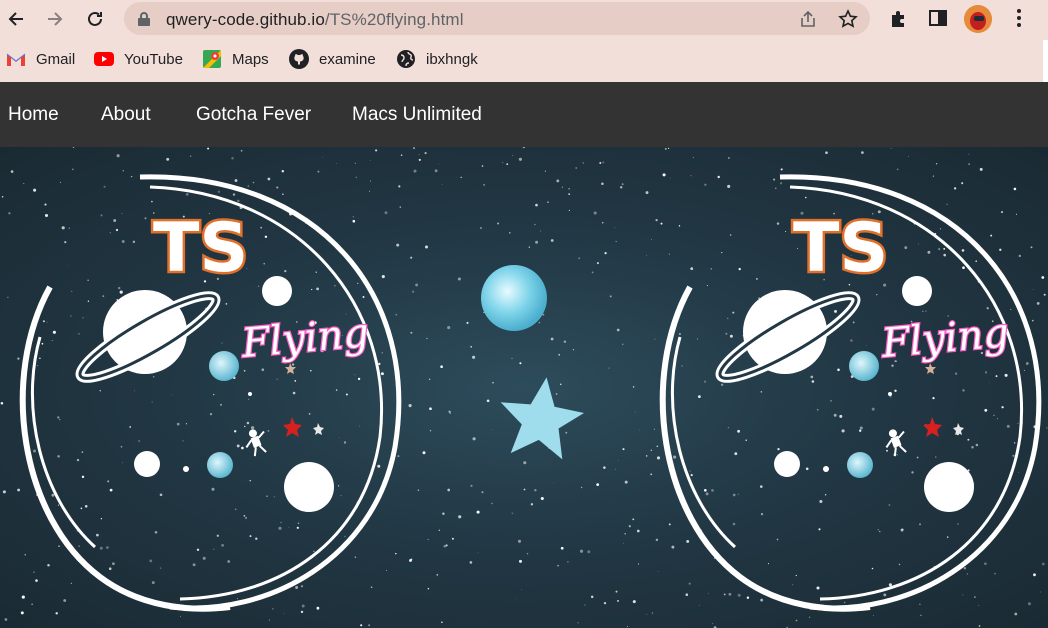 The height and width of the screenshot is (628, 1048). Describe the element at coordinates (138, 59) in the screenshot. I see `bookmark-youtube: YouTube` at that location.